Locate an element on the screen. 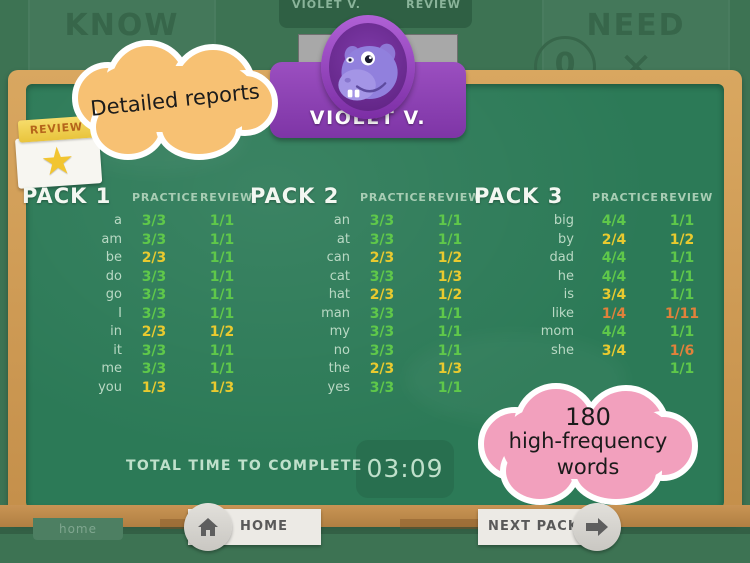  table-row: dad 4/4 1/1 is located at coordinates (587, 258).